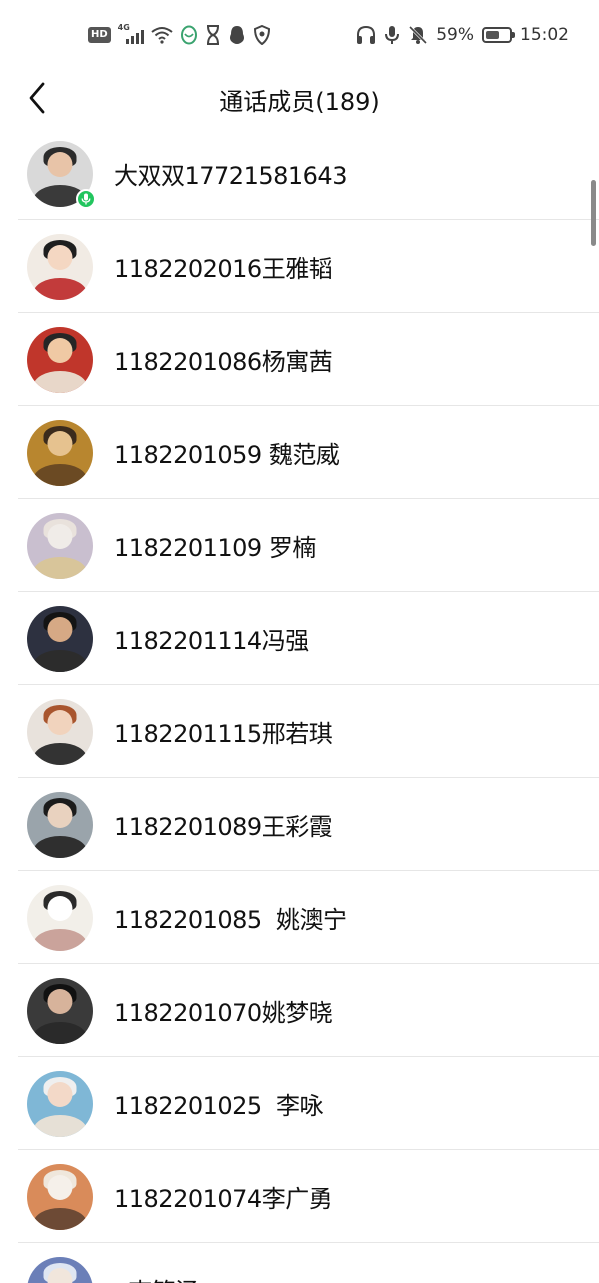  I want to click on member-row: 1182201059 魏范威, so click(299, 452).